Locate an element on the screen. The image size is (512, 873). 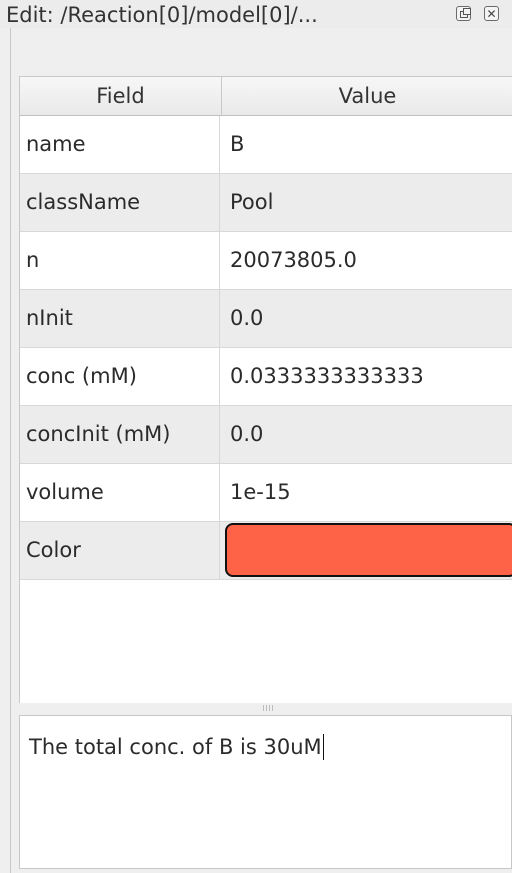
text-caret is located at coordinates (323, 747).